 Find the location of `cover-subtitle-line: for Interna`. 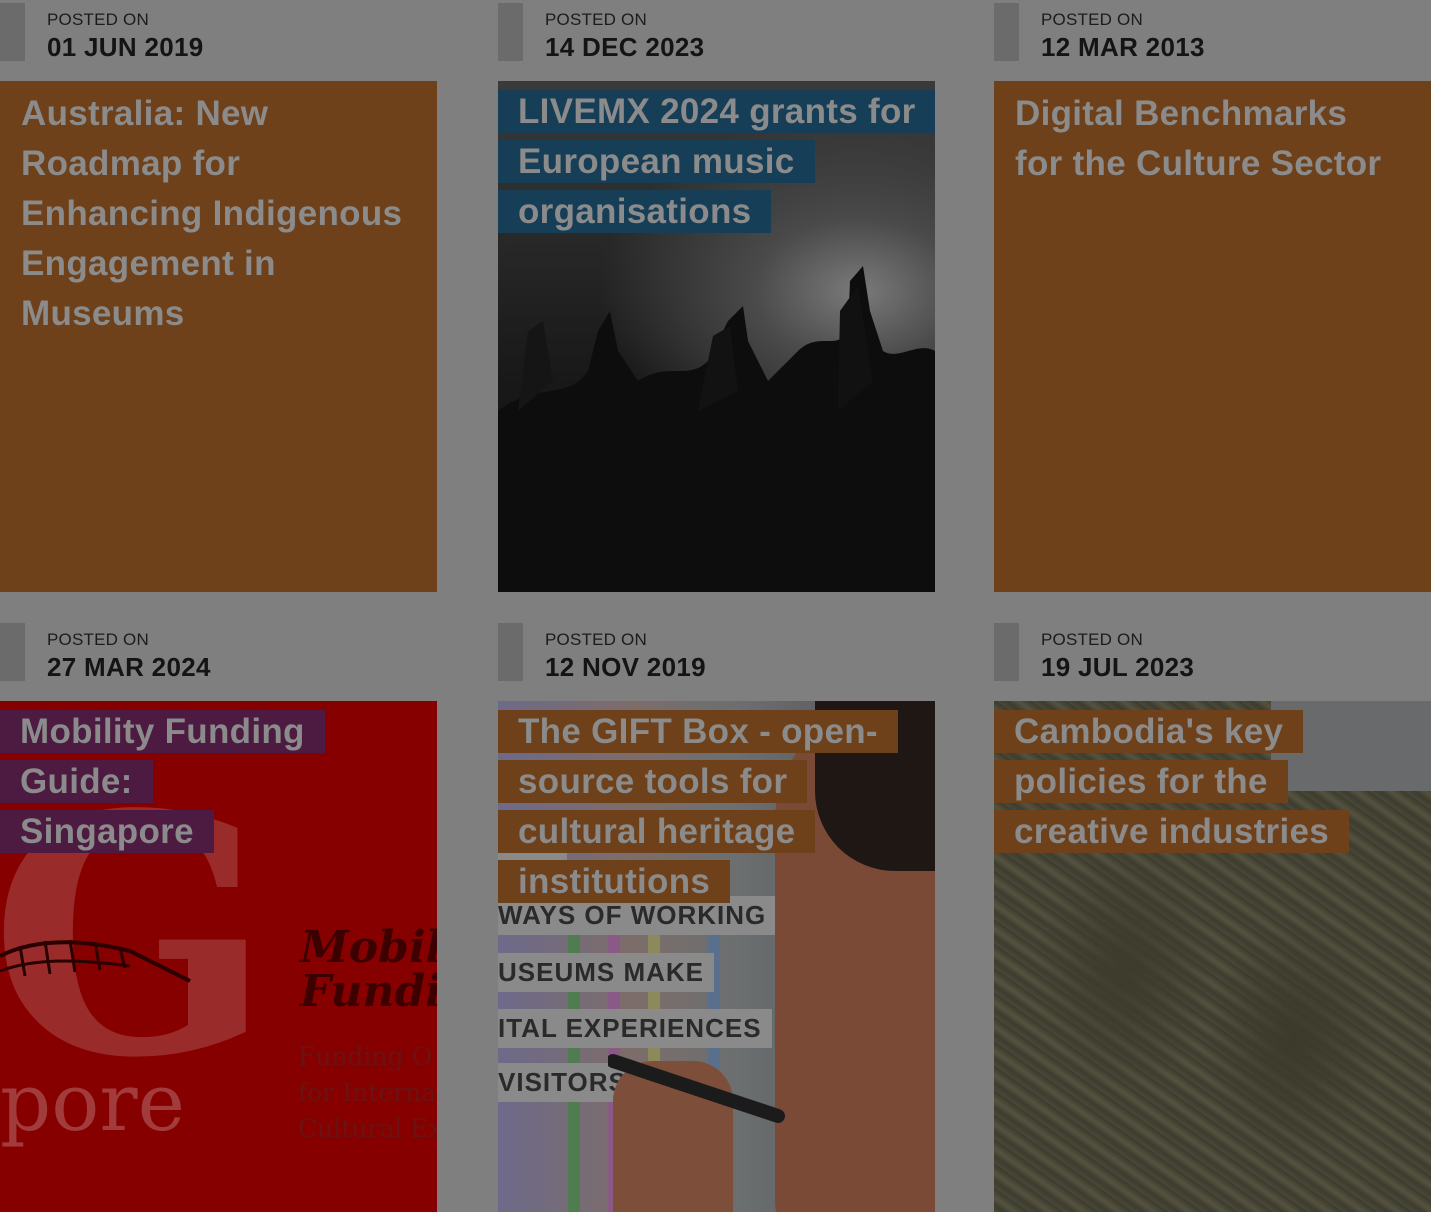

cover-subtitle-line: for Interna is located at coordinates (367, 1092).